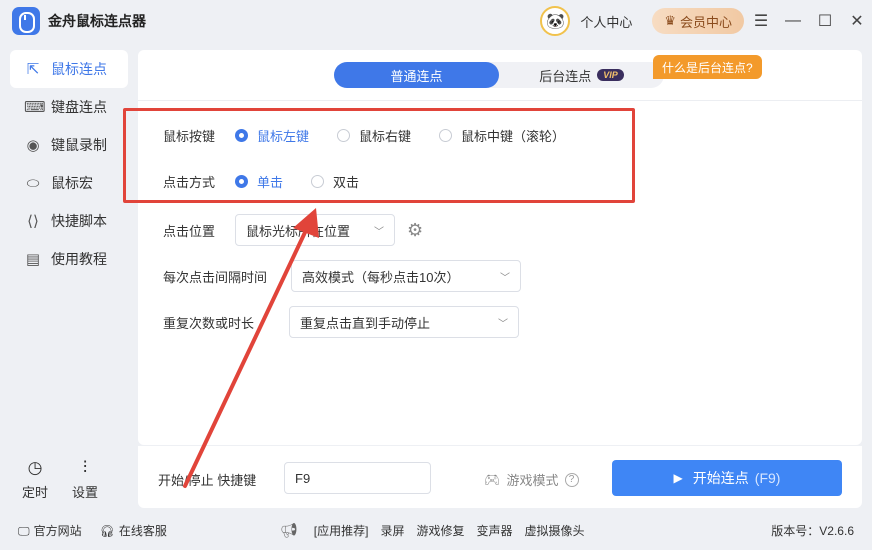  What do you see at coordinates (79, 221) in the screenshot?
I see `sidebar-item-label: 快捷脚本` at bounding box center [79, 221].